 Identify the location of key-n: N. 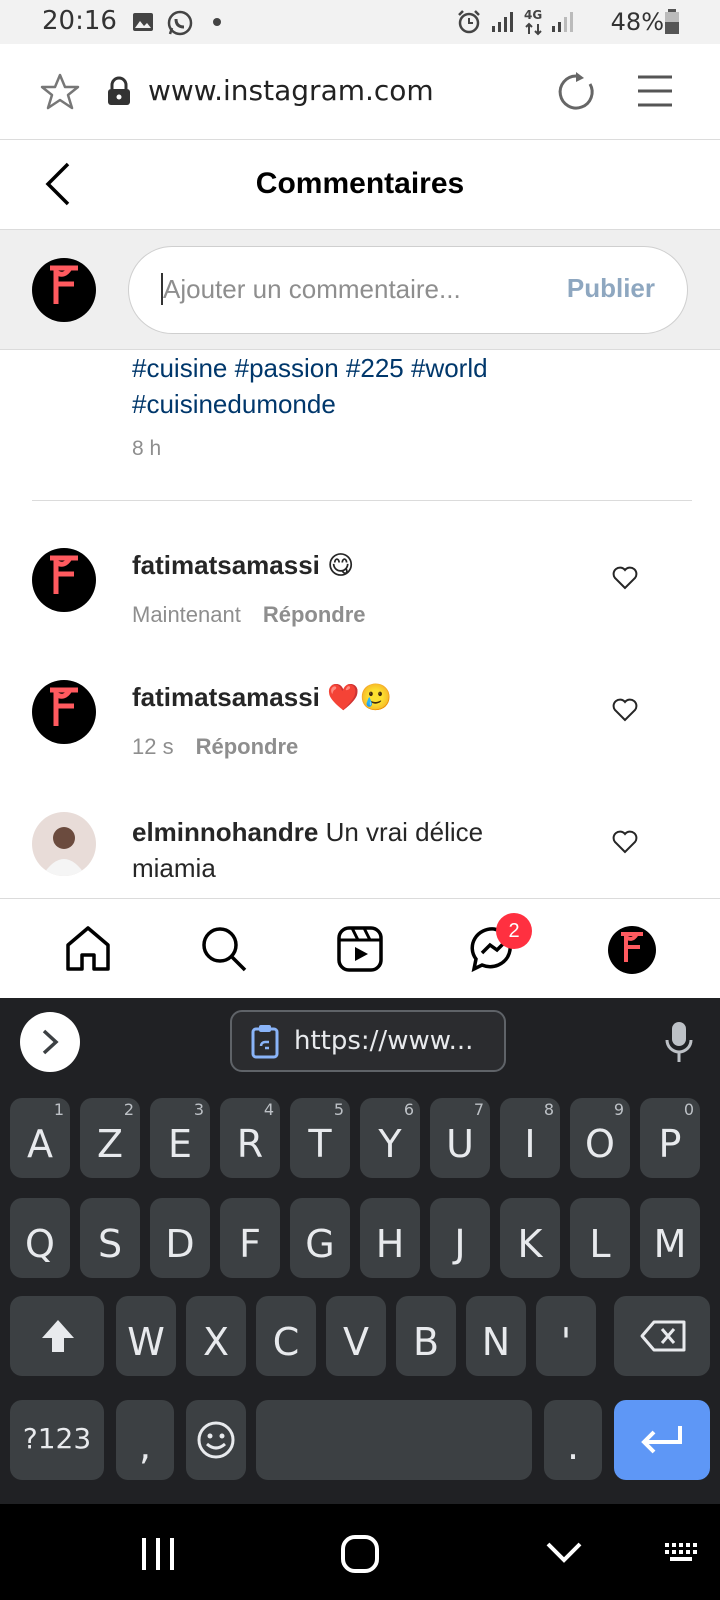
(496, 1336).